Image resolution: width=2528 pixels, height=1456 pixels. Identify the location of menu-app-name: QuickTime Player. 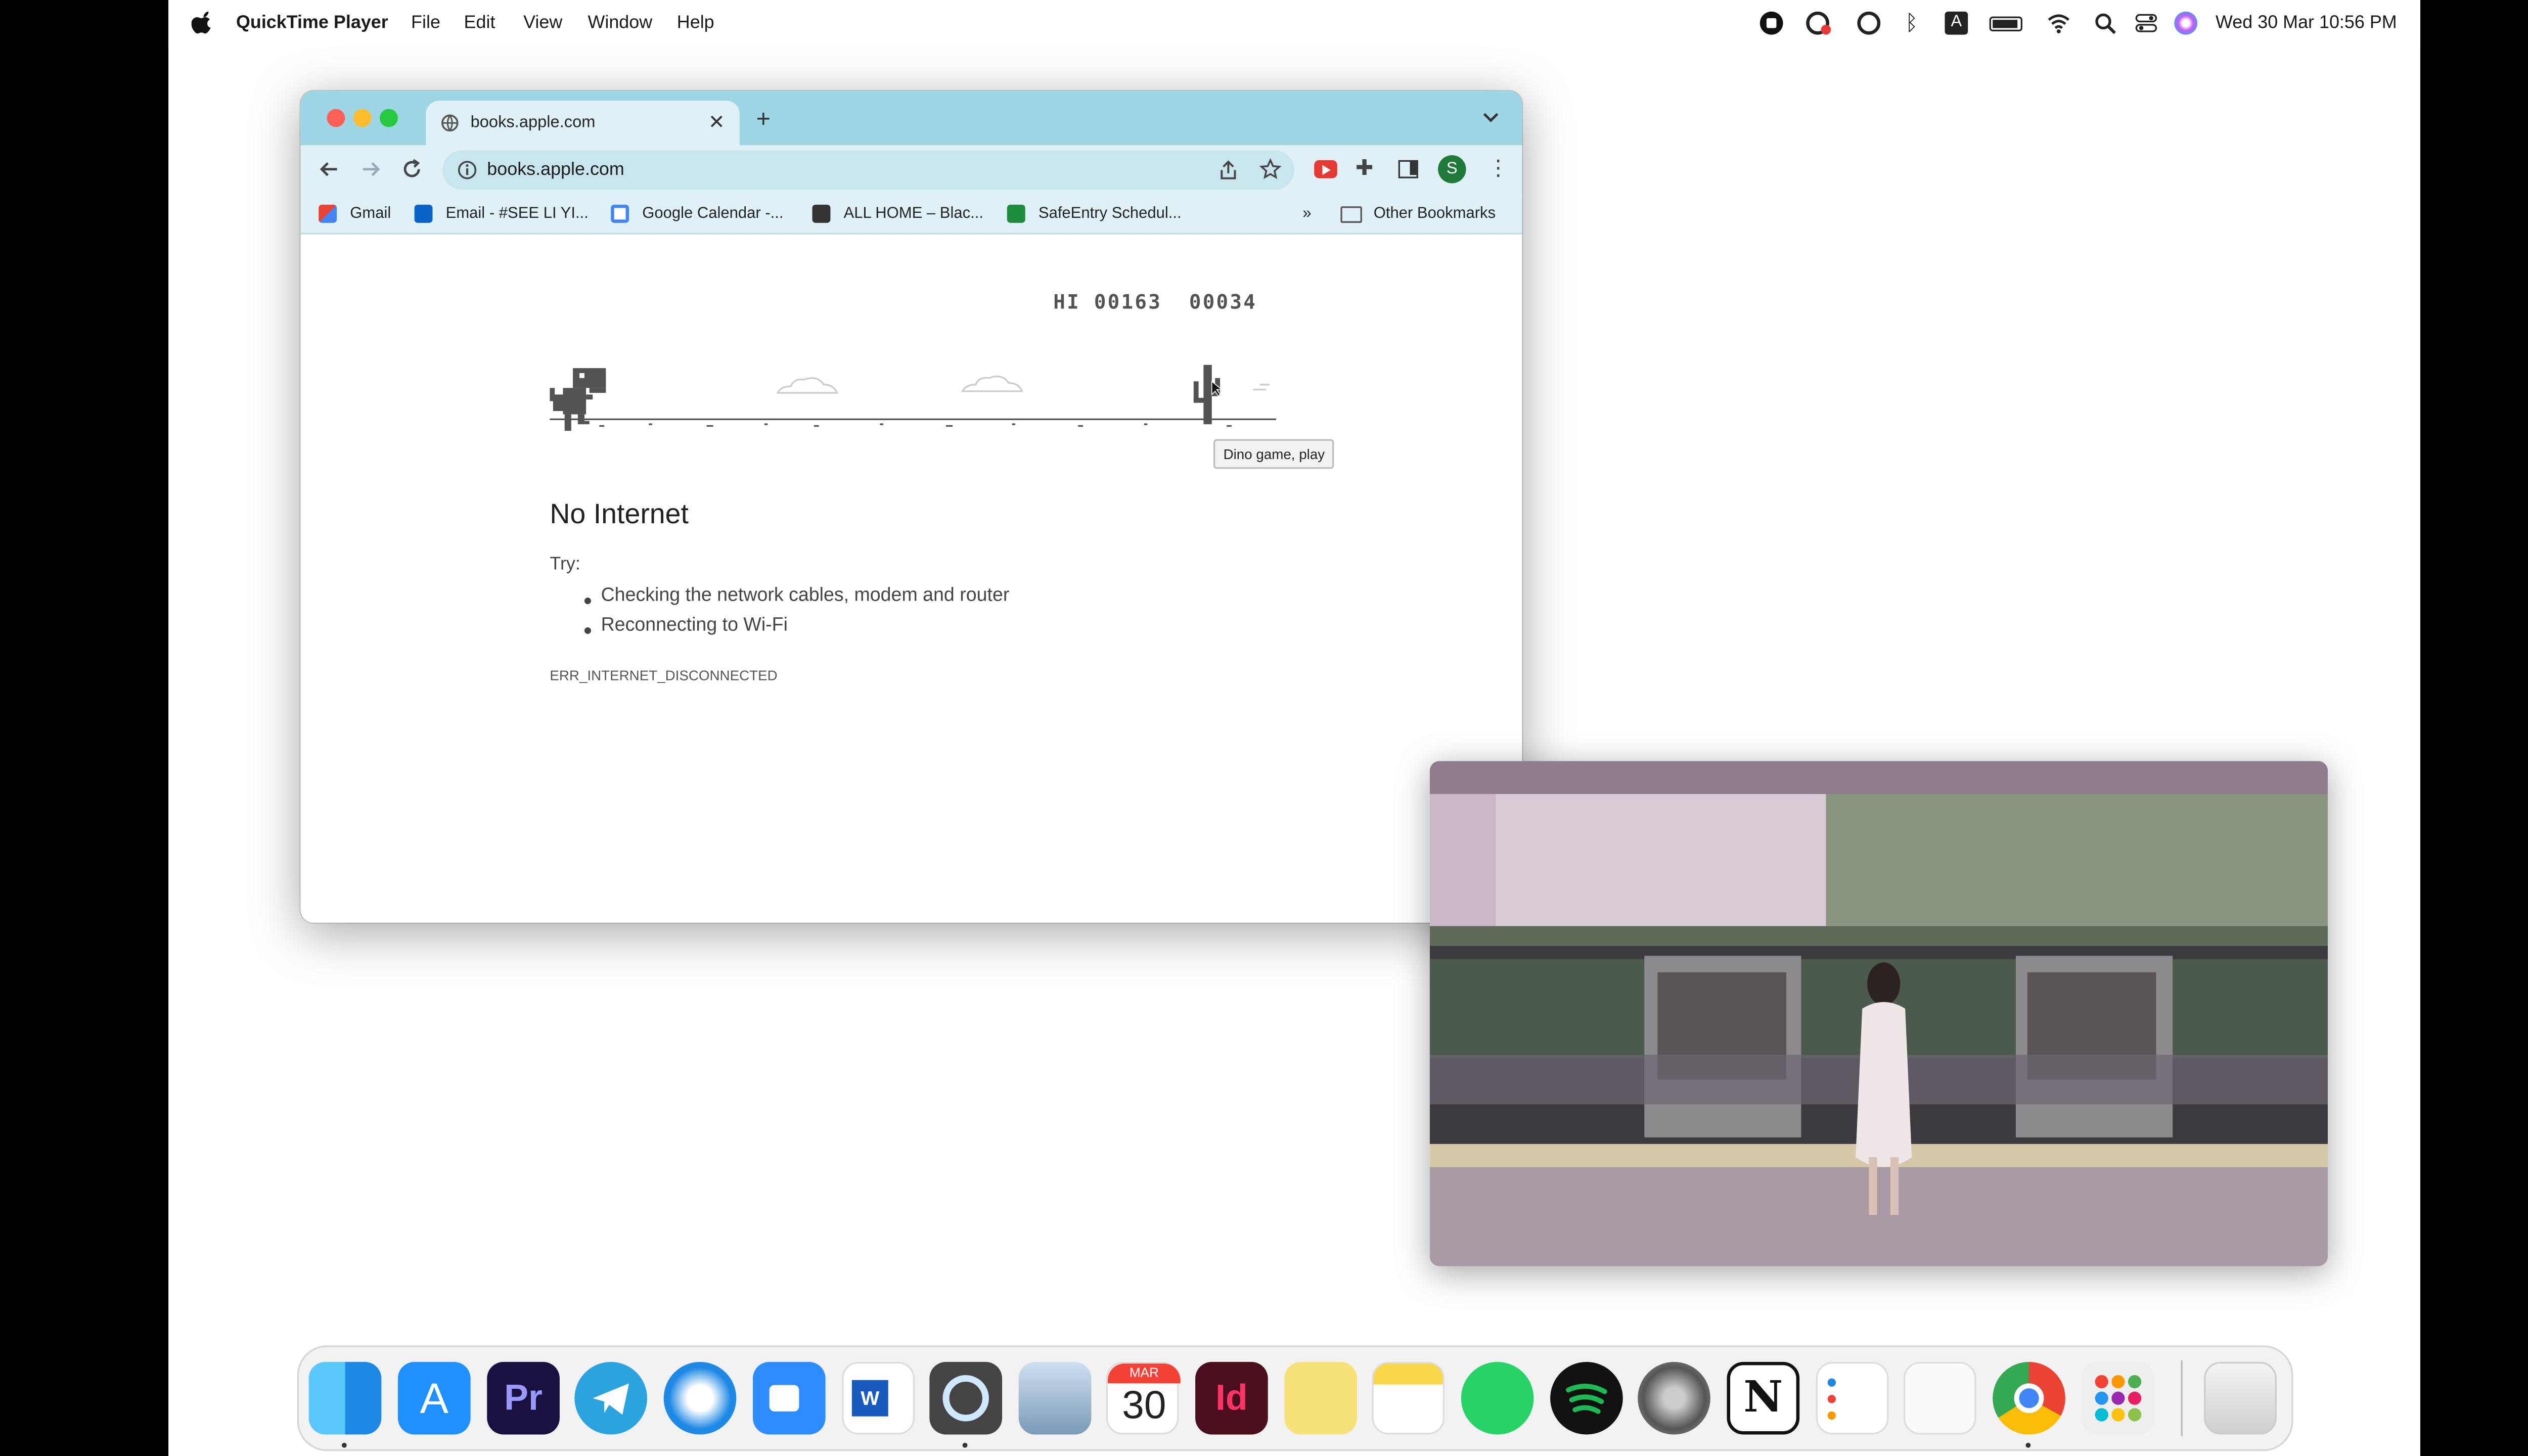
(312, 23).